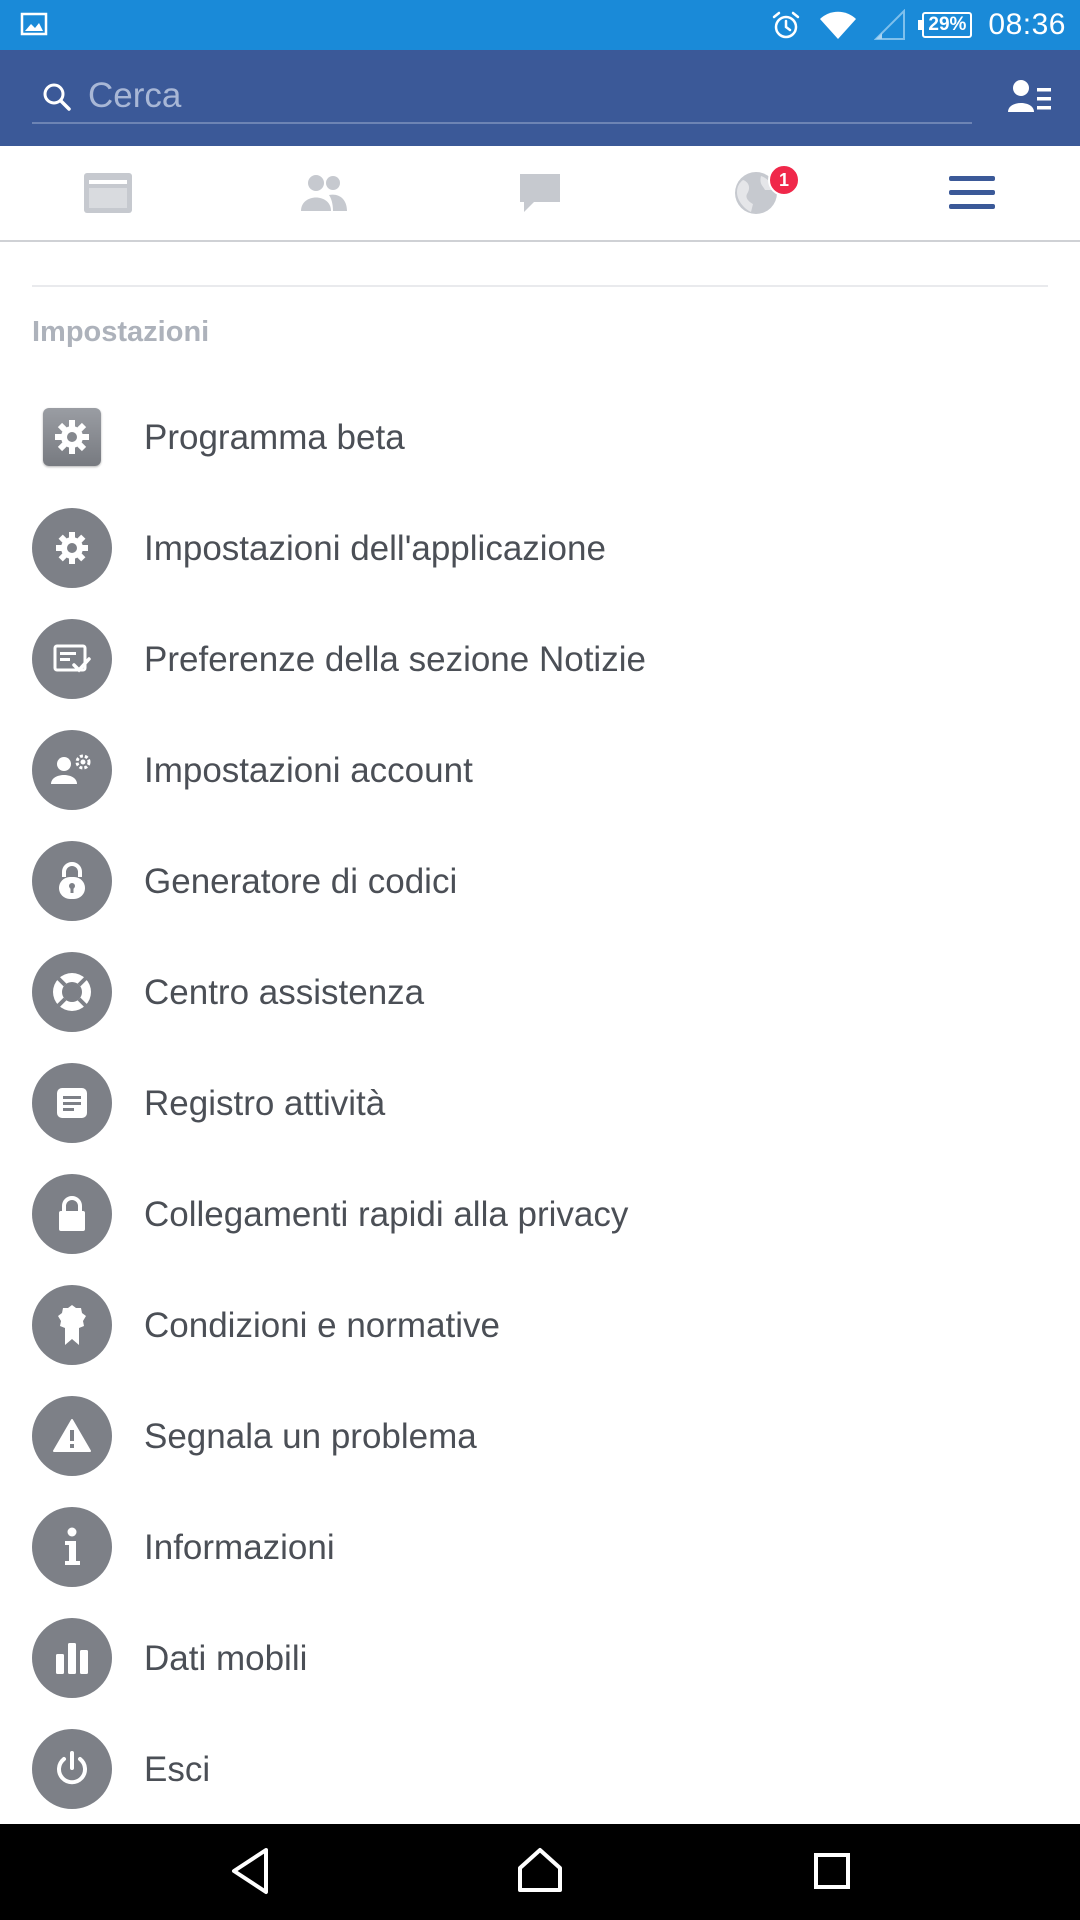 The width and height of the screenshot is (1080, 1920). I want to click on tab-news-feed, so click(108, 193).